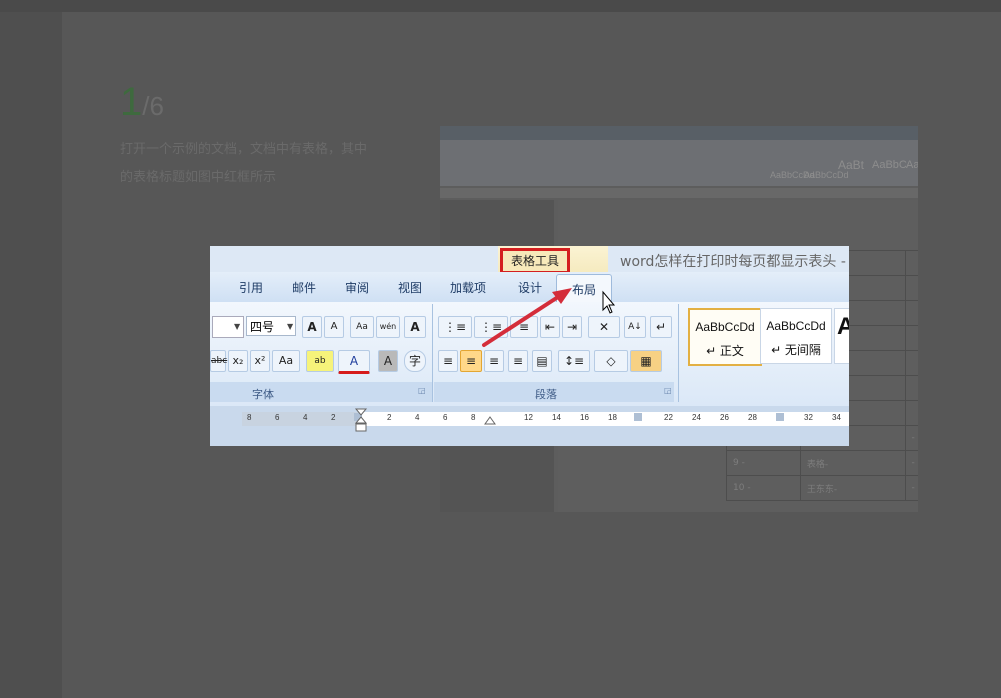 The height and width of the screenshot is (698, 1001). What do you see at coordinates (527, 317) in the screenshot?
I see `red-arrow-icon` at bounding box center [527, 317].